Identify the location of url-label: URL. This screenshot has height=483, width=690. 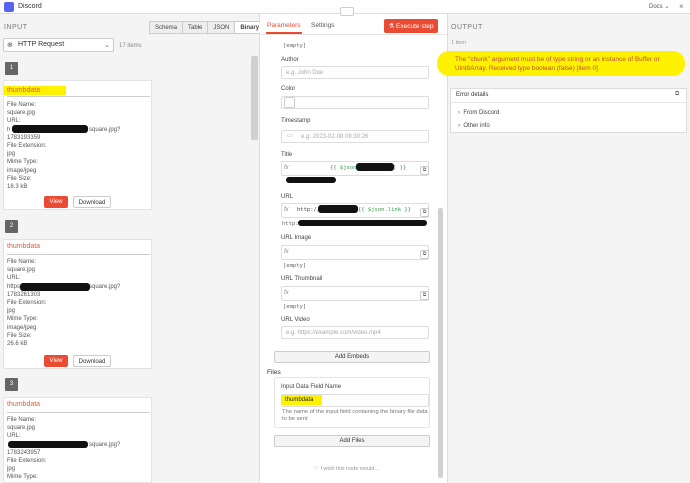
(287, 197).